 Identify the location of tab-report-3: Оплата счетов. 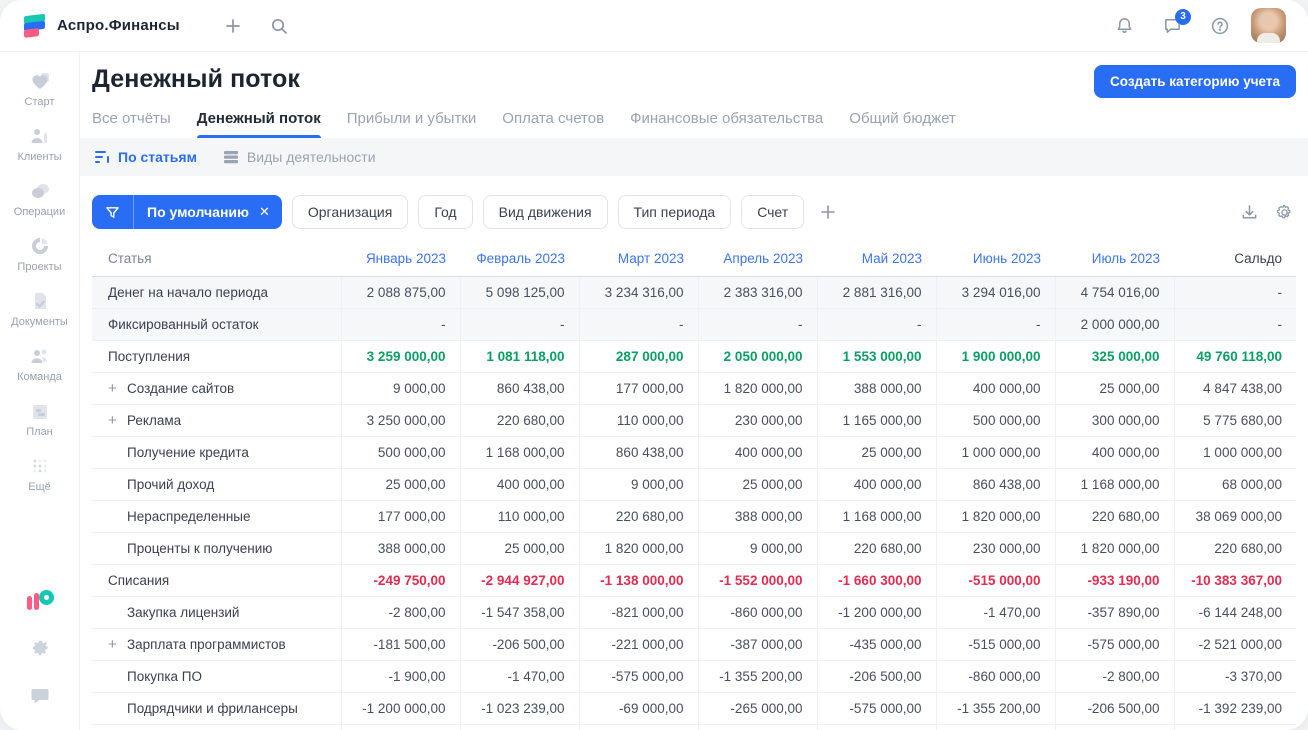
(553, 124).